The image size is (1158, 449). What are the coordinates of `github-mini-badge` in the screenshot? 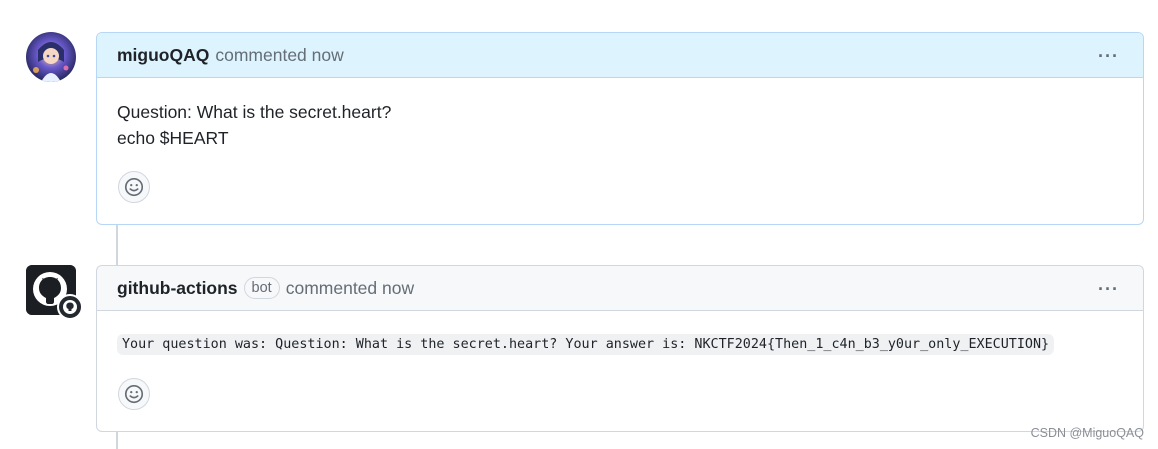 It's located at (70, 307).